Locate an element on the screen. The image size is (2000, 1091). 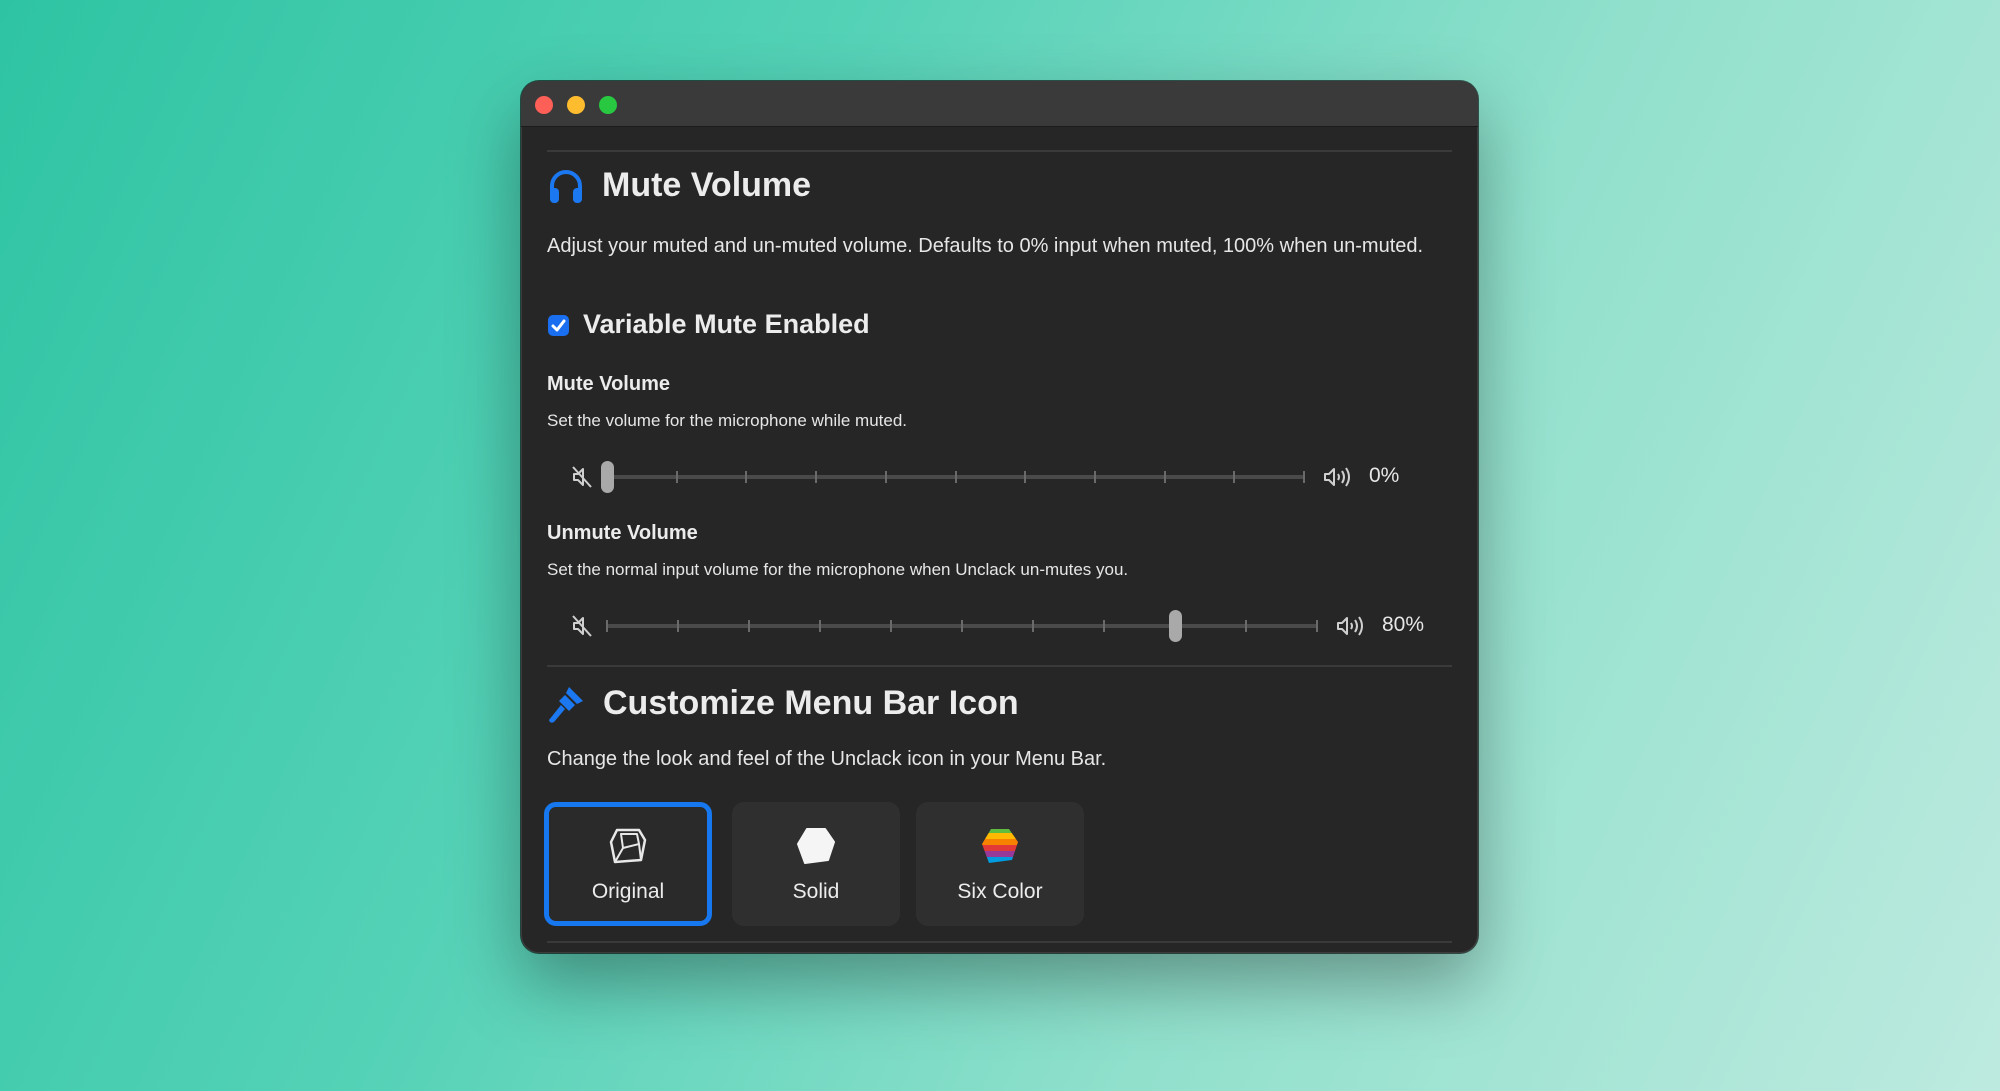
mute-volume-subtitle: Mute Volume is located at coordinates (608, 384).